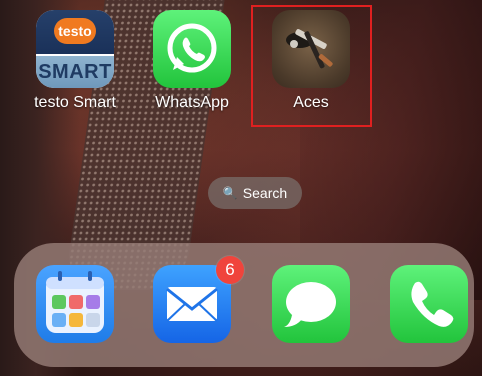 Image resolution: width=482 pixels, height=376 pixels. I want to click on app-testo-smart: testo SMART testo Smart, so click(75, 61).